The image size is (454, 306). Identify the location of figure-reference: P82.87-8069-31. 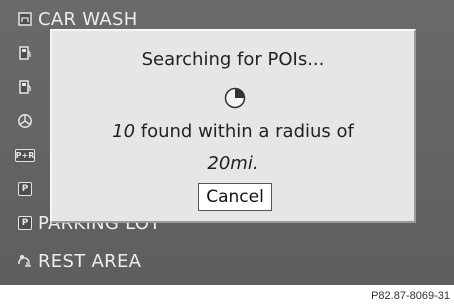
(410, 296).